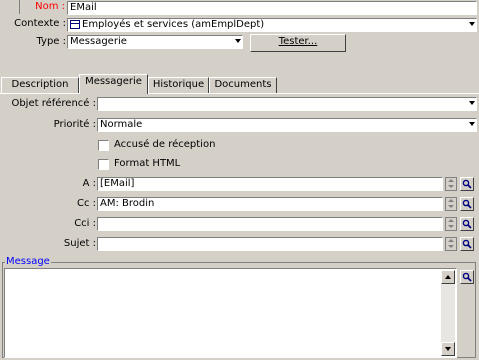  I want to click on context-select: Employés et services (amEmplDept), so click(272, 25).